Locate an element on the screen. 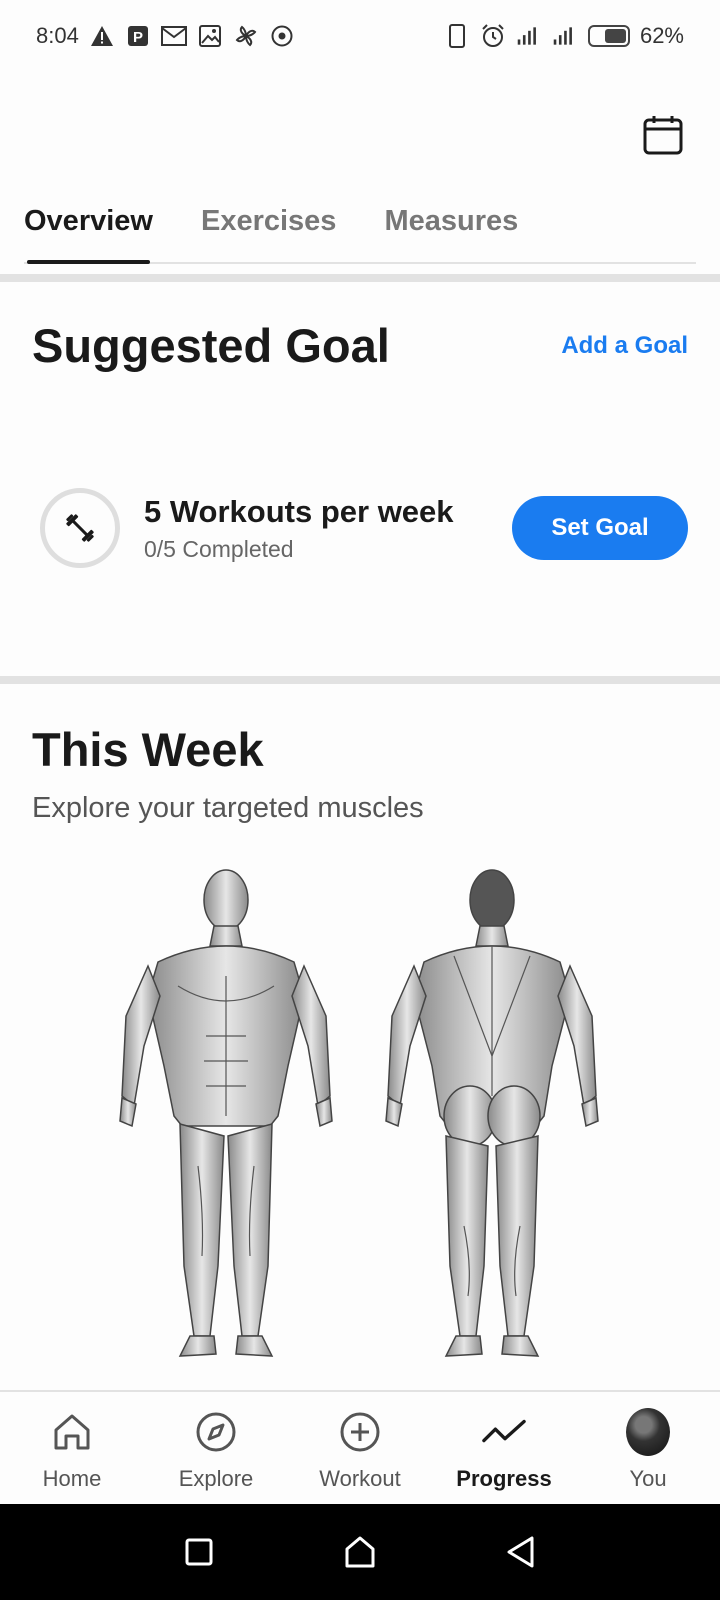 The width and height of the screenshot is (720, 1600). back-icon is located at coordinates (521, 1552).